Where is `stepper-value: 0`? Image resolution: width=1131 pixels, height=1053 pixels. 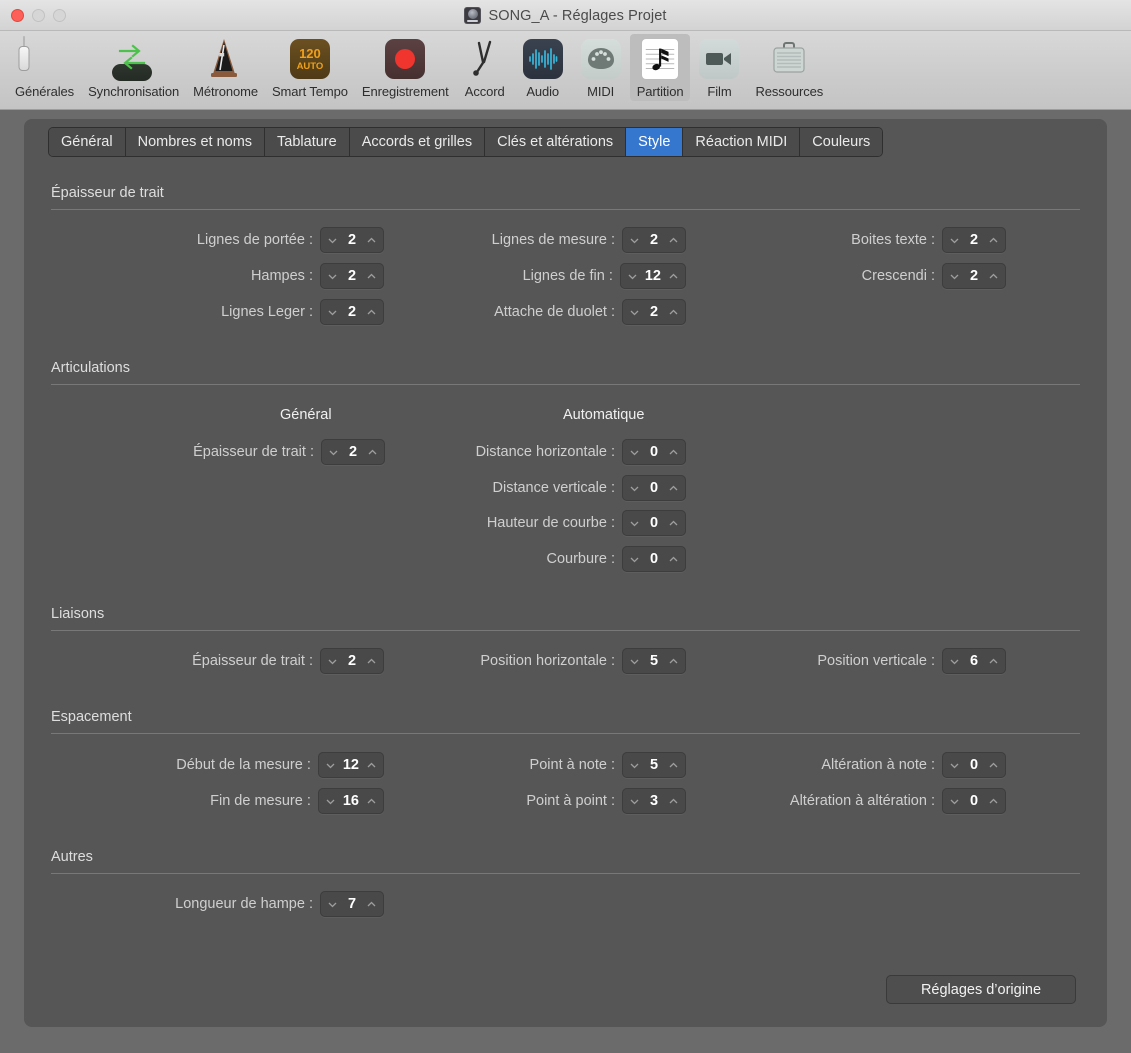 stepper-value: 0 is located at coordinates (654, 452).